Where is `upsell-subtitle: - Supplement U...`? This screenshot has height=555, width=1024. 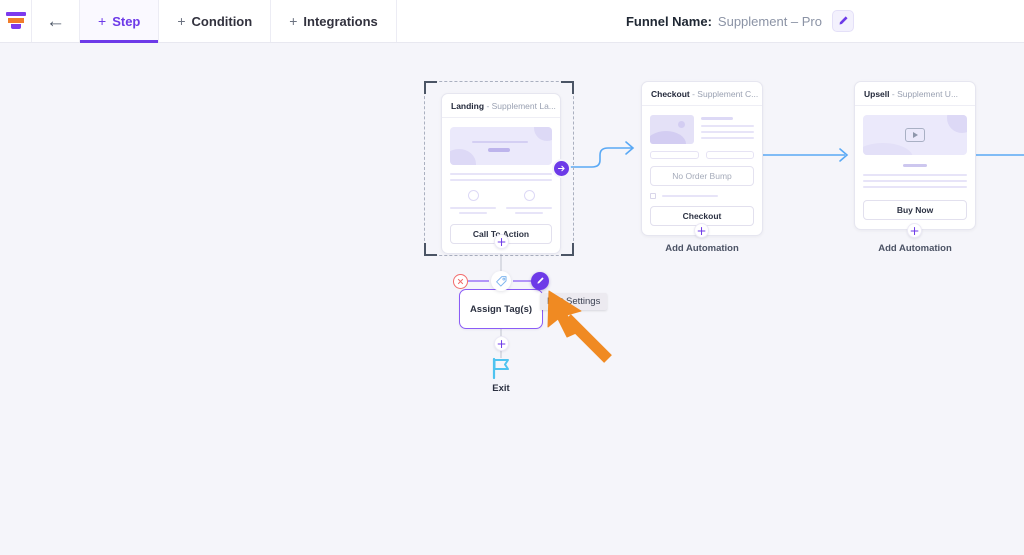
upsell-subtitle: - Supplement U... is located at coordinates (925, 94).